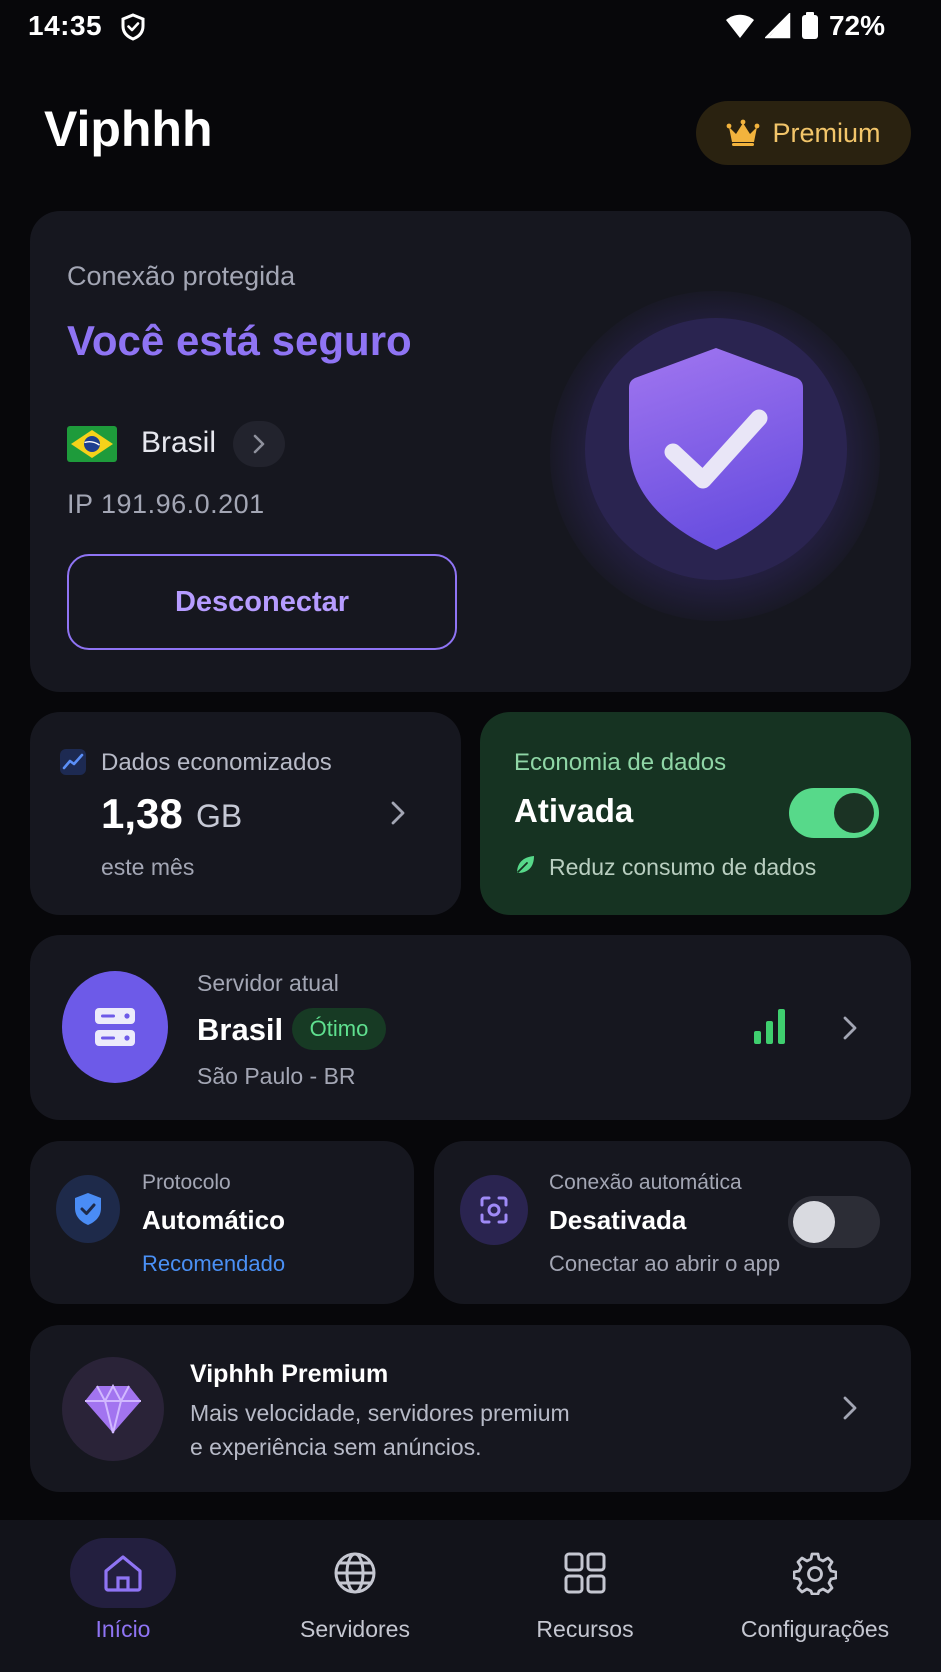  What do you see at coordinates (336, 1447) in the screenshot?
I see `promo-description-line-2: e experiência sem anúncios.` at bounding box center [336, 1447].